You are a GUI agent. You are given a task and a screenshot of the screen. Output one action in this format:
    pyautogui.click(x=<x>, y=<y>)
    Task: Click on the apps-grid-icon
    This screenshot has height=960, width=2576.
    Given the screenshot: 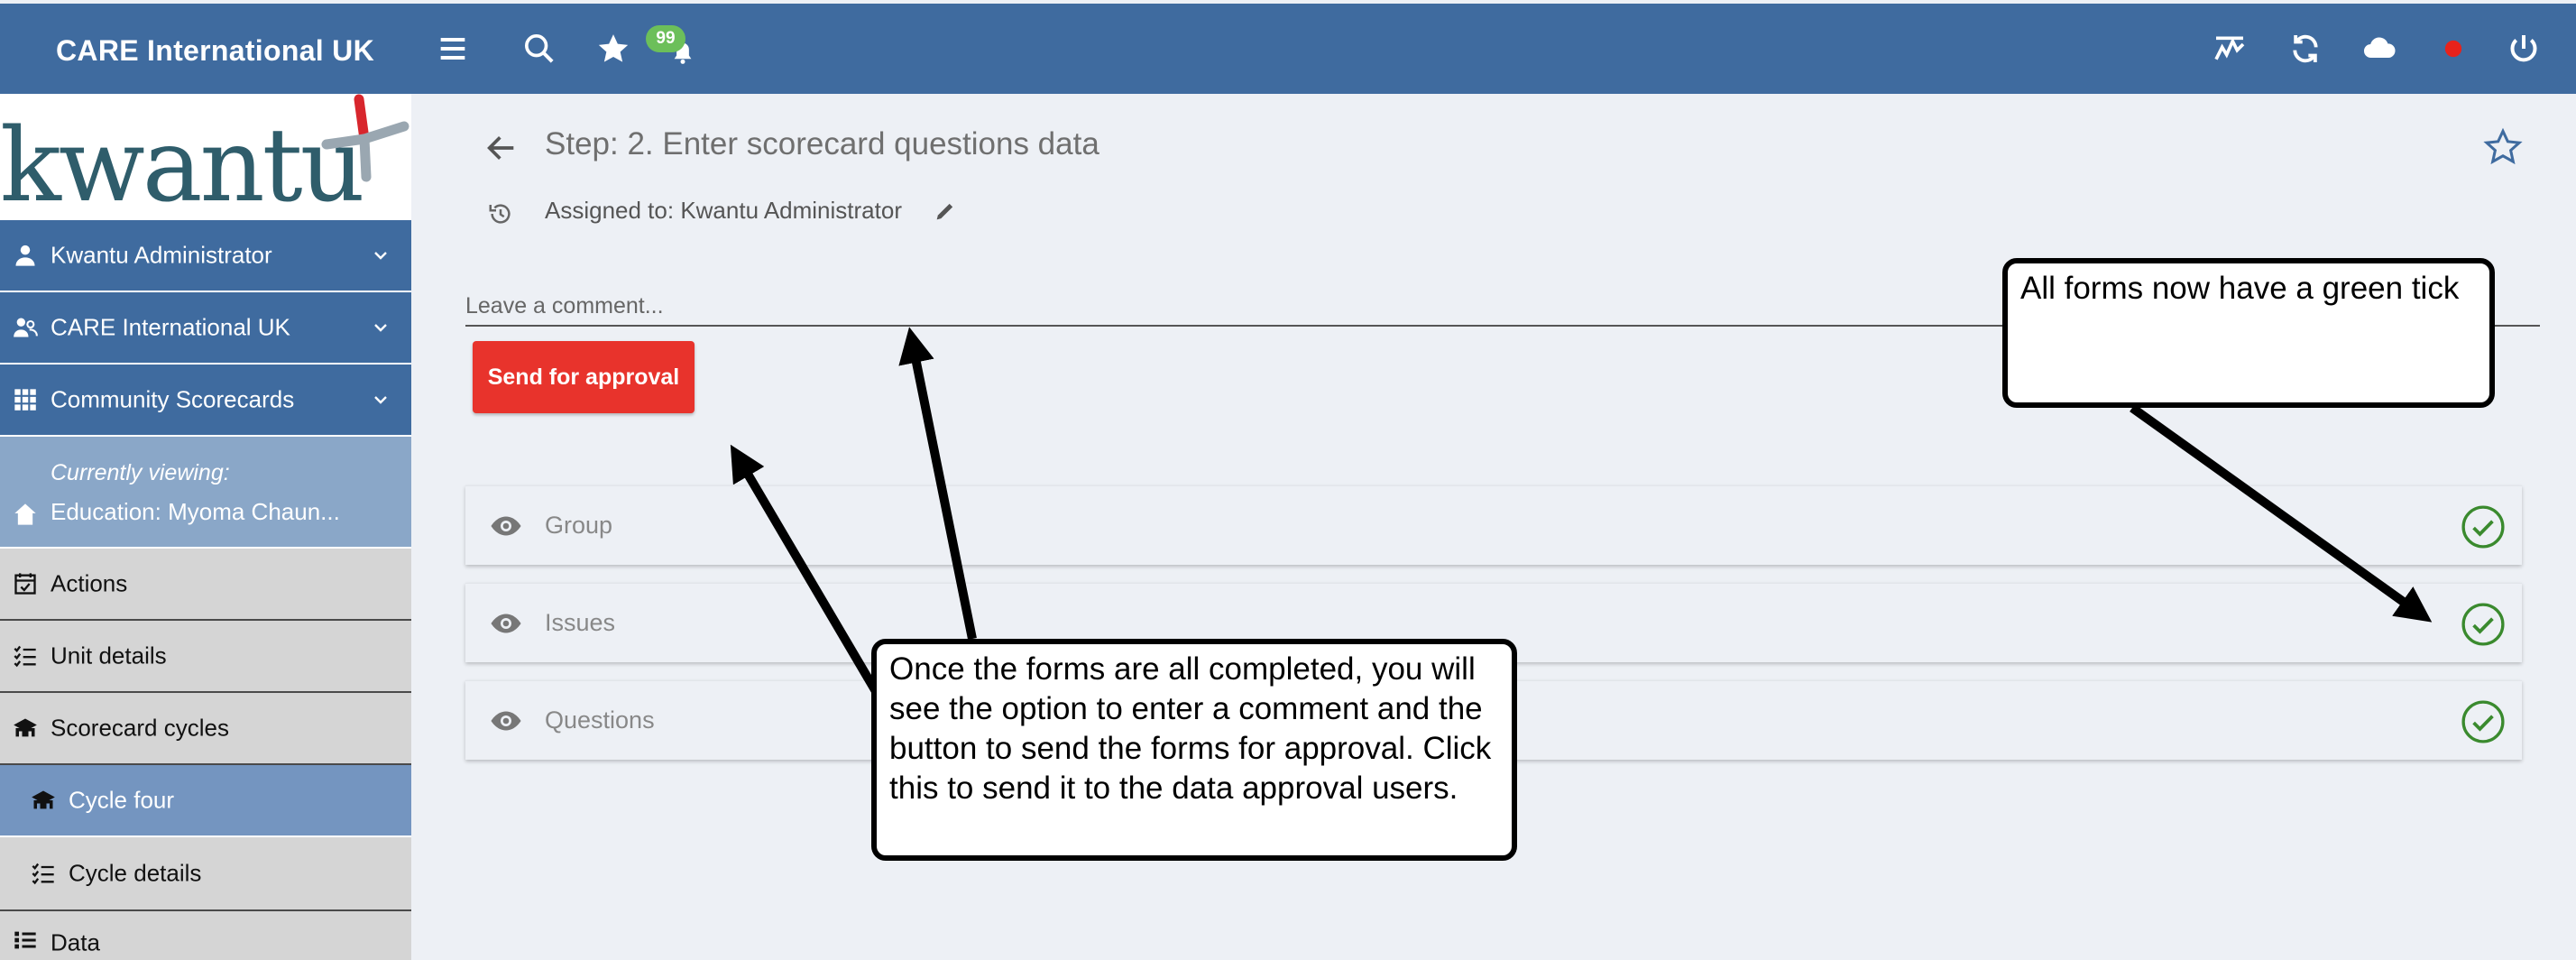 What is the action you would take?
    pyautogui.click(x=25, y=400)
    